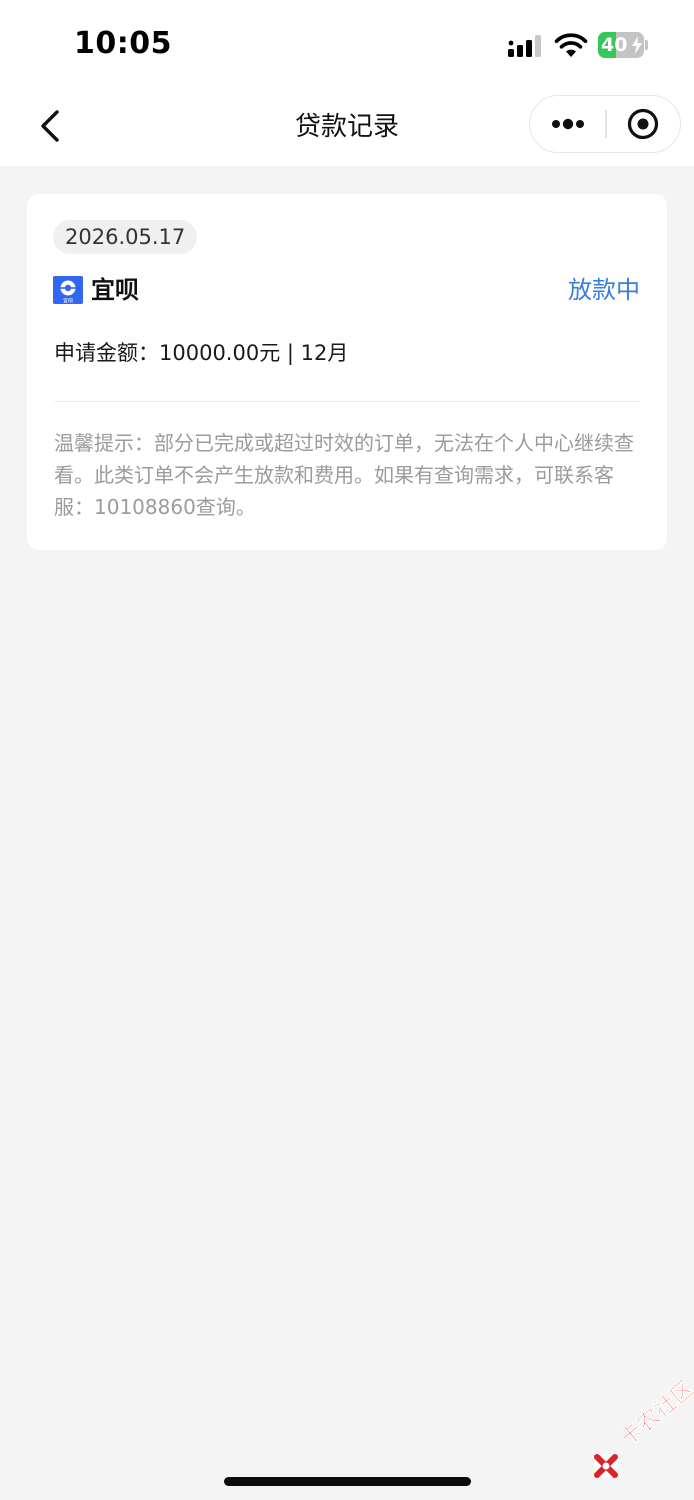 Image resolution: width=694 pixels, height=1500 pixels. What do you see at coordinates (614, 45) in the screenshot?
I see `battery-level: 40` at bounding box center [614, 45].